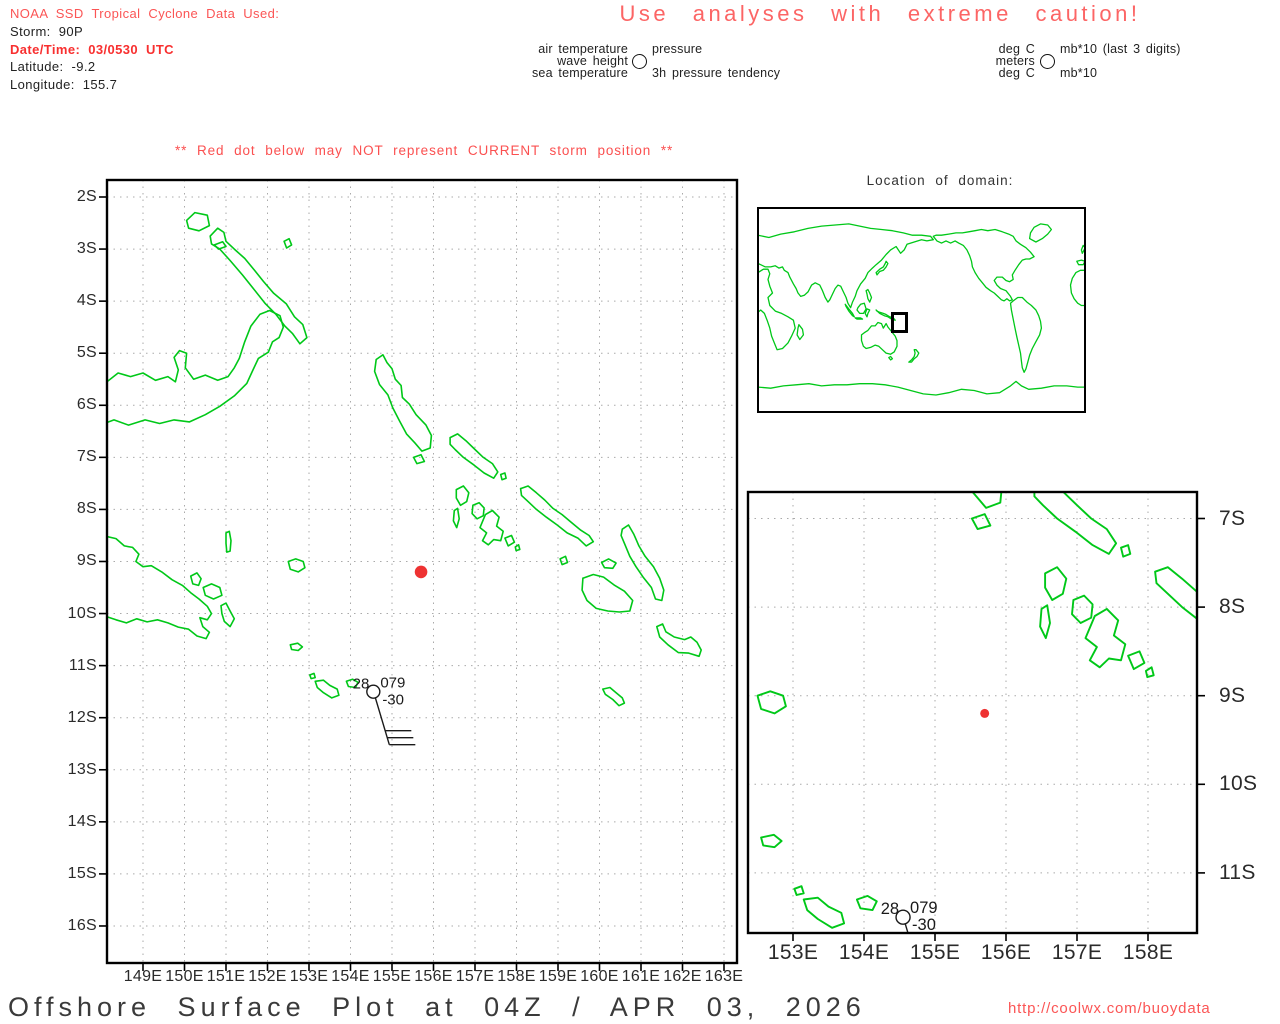 This screenshot has height=1024, width=1280. Describe the element at coordinates (86, 405) in the screenshot. I see `lat-axis-label-main: 6S` at that location.